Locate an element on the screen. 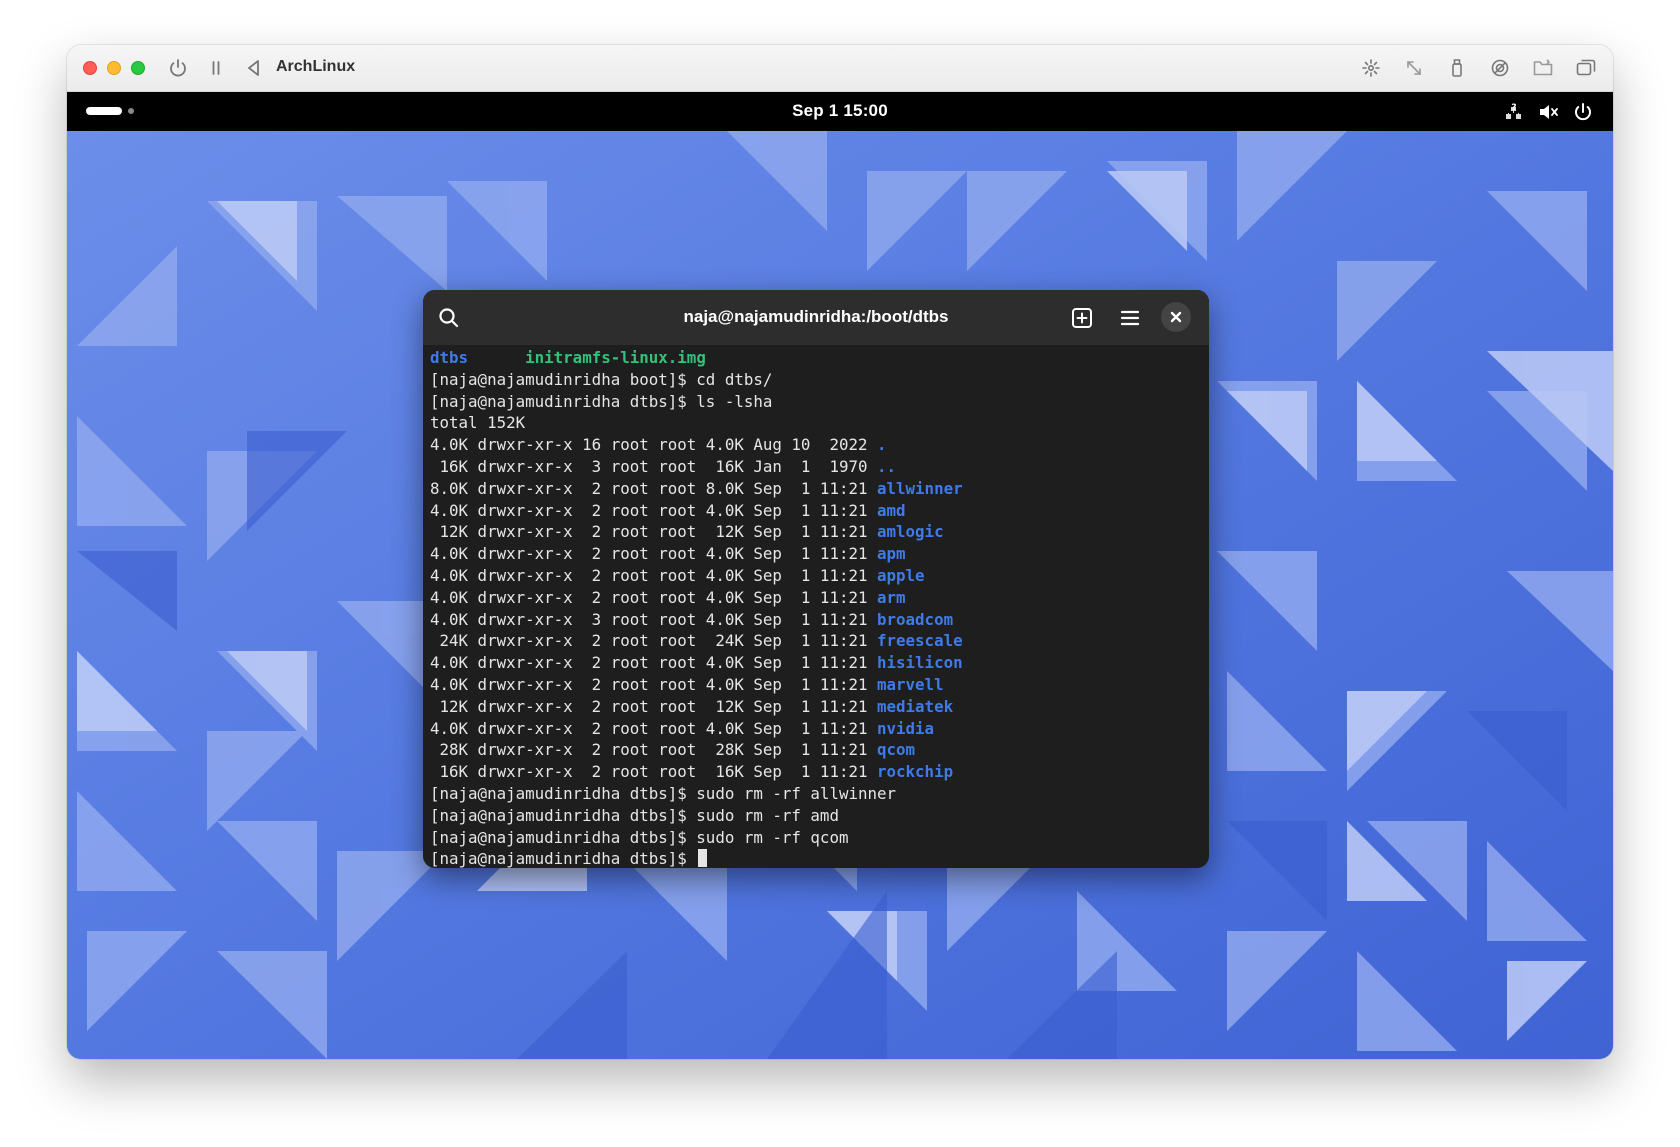 Image resolution: width=1680 pixels, height=1147 pixels. terminal-header: naja@najamudinridha:/boot/dtbs is located at coordinates (816, 317).